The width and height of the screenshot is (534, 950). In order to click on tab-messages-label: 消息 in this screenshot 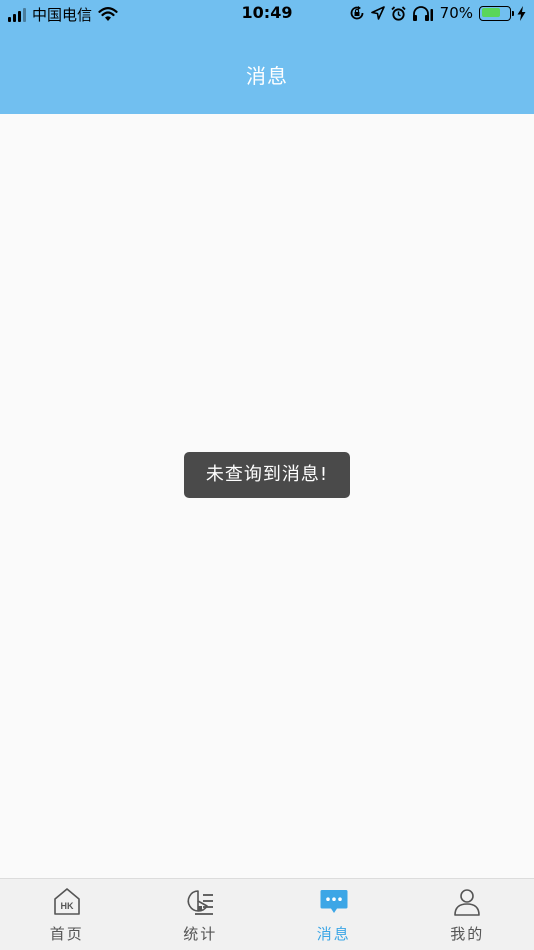, I will do `click(333, 934)`.